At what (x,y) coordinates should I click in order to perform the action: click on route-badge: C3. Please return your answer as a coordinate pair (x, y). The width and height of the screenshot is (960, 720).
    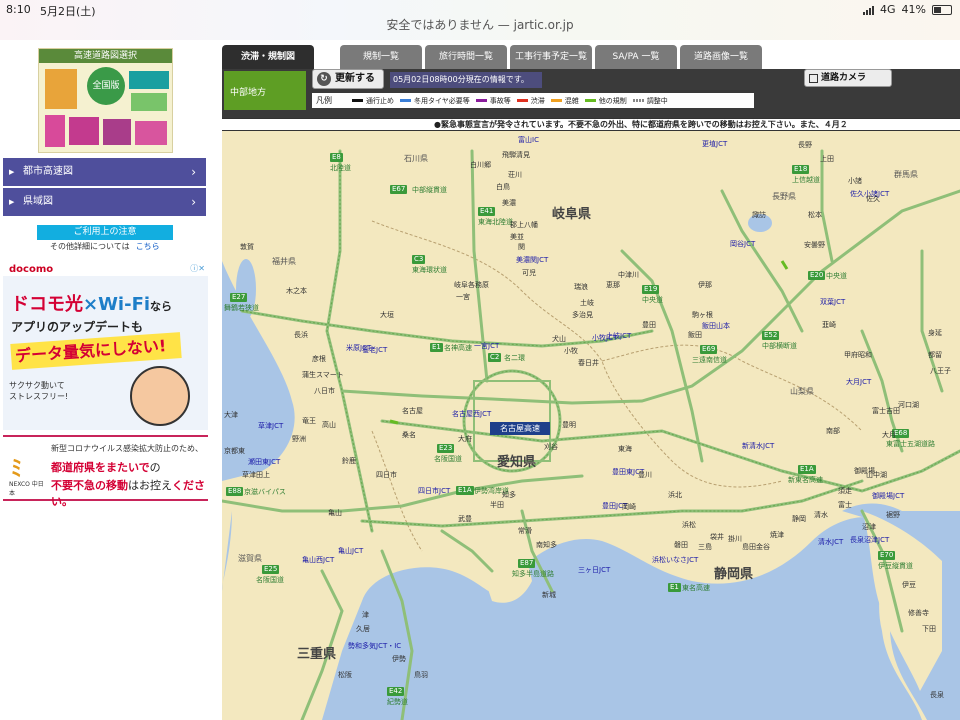
    Looking at the image, I should click on (419, 259).